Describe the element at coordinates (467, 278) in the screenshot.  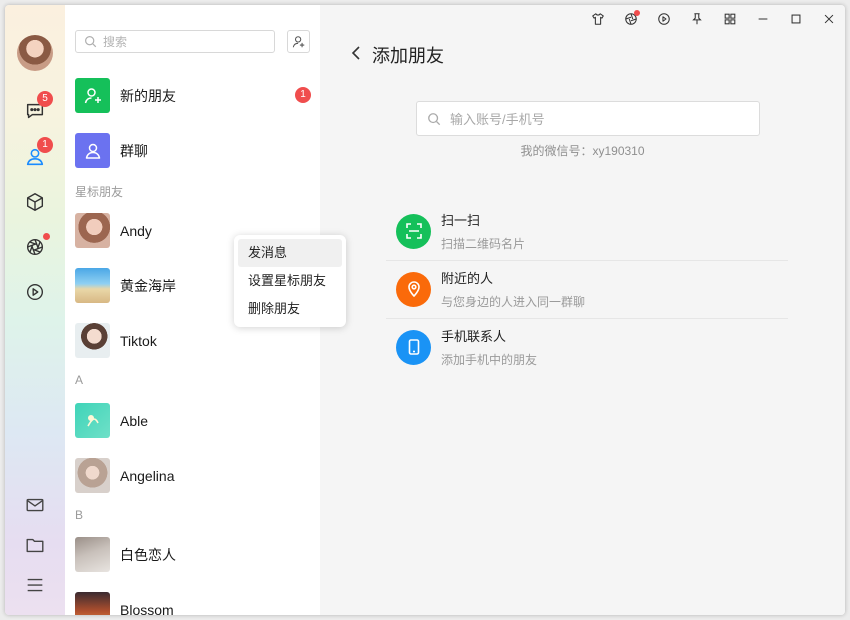
I see `option-title: 附近的人` at that location.